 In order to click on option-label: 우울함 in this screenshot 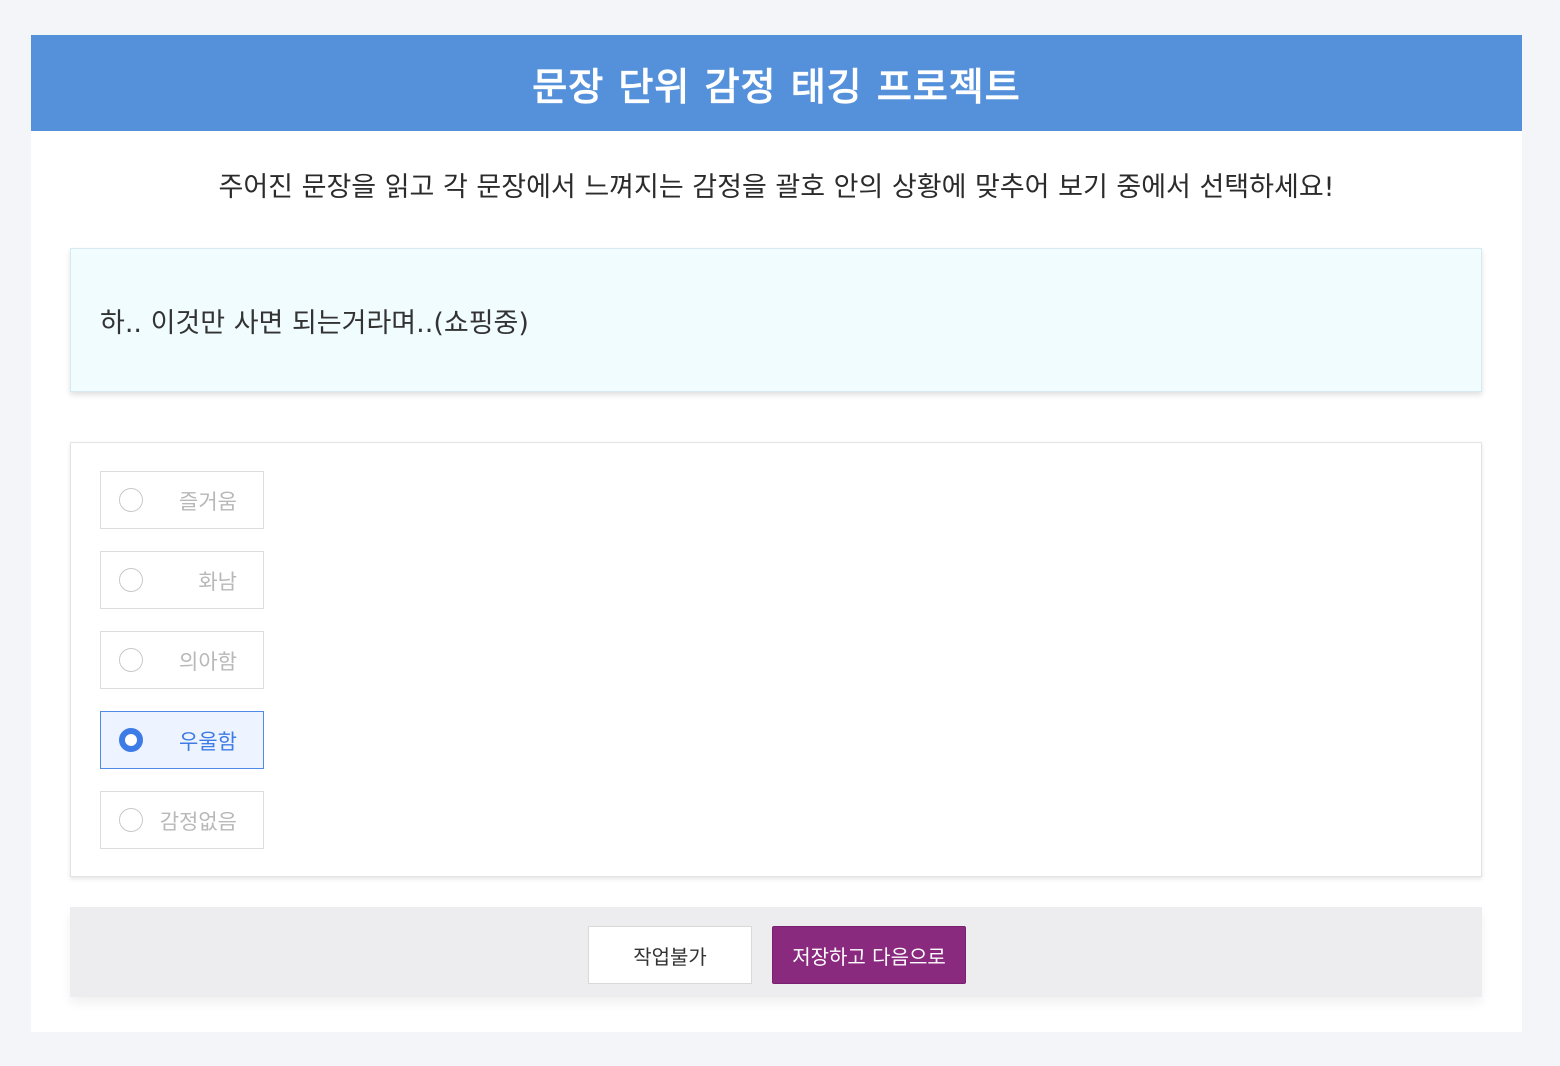, I will do `click(208, 742)`.